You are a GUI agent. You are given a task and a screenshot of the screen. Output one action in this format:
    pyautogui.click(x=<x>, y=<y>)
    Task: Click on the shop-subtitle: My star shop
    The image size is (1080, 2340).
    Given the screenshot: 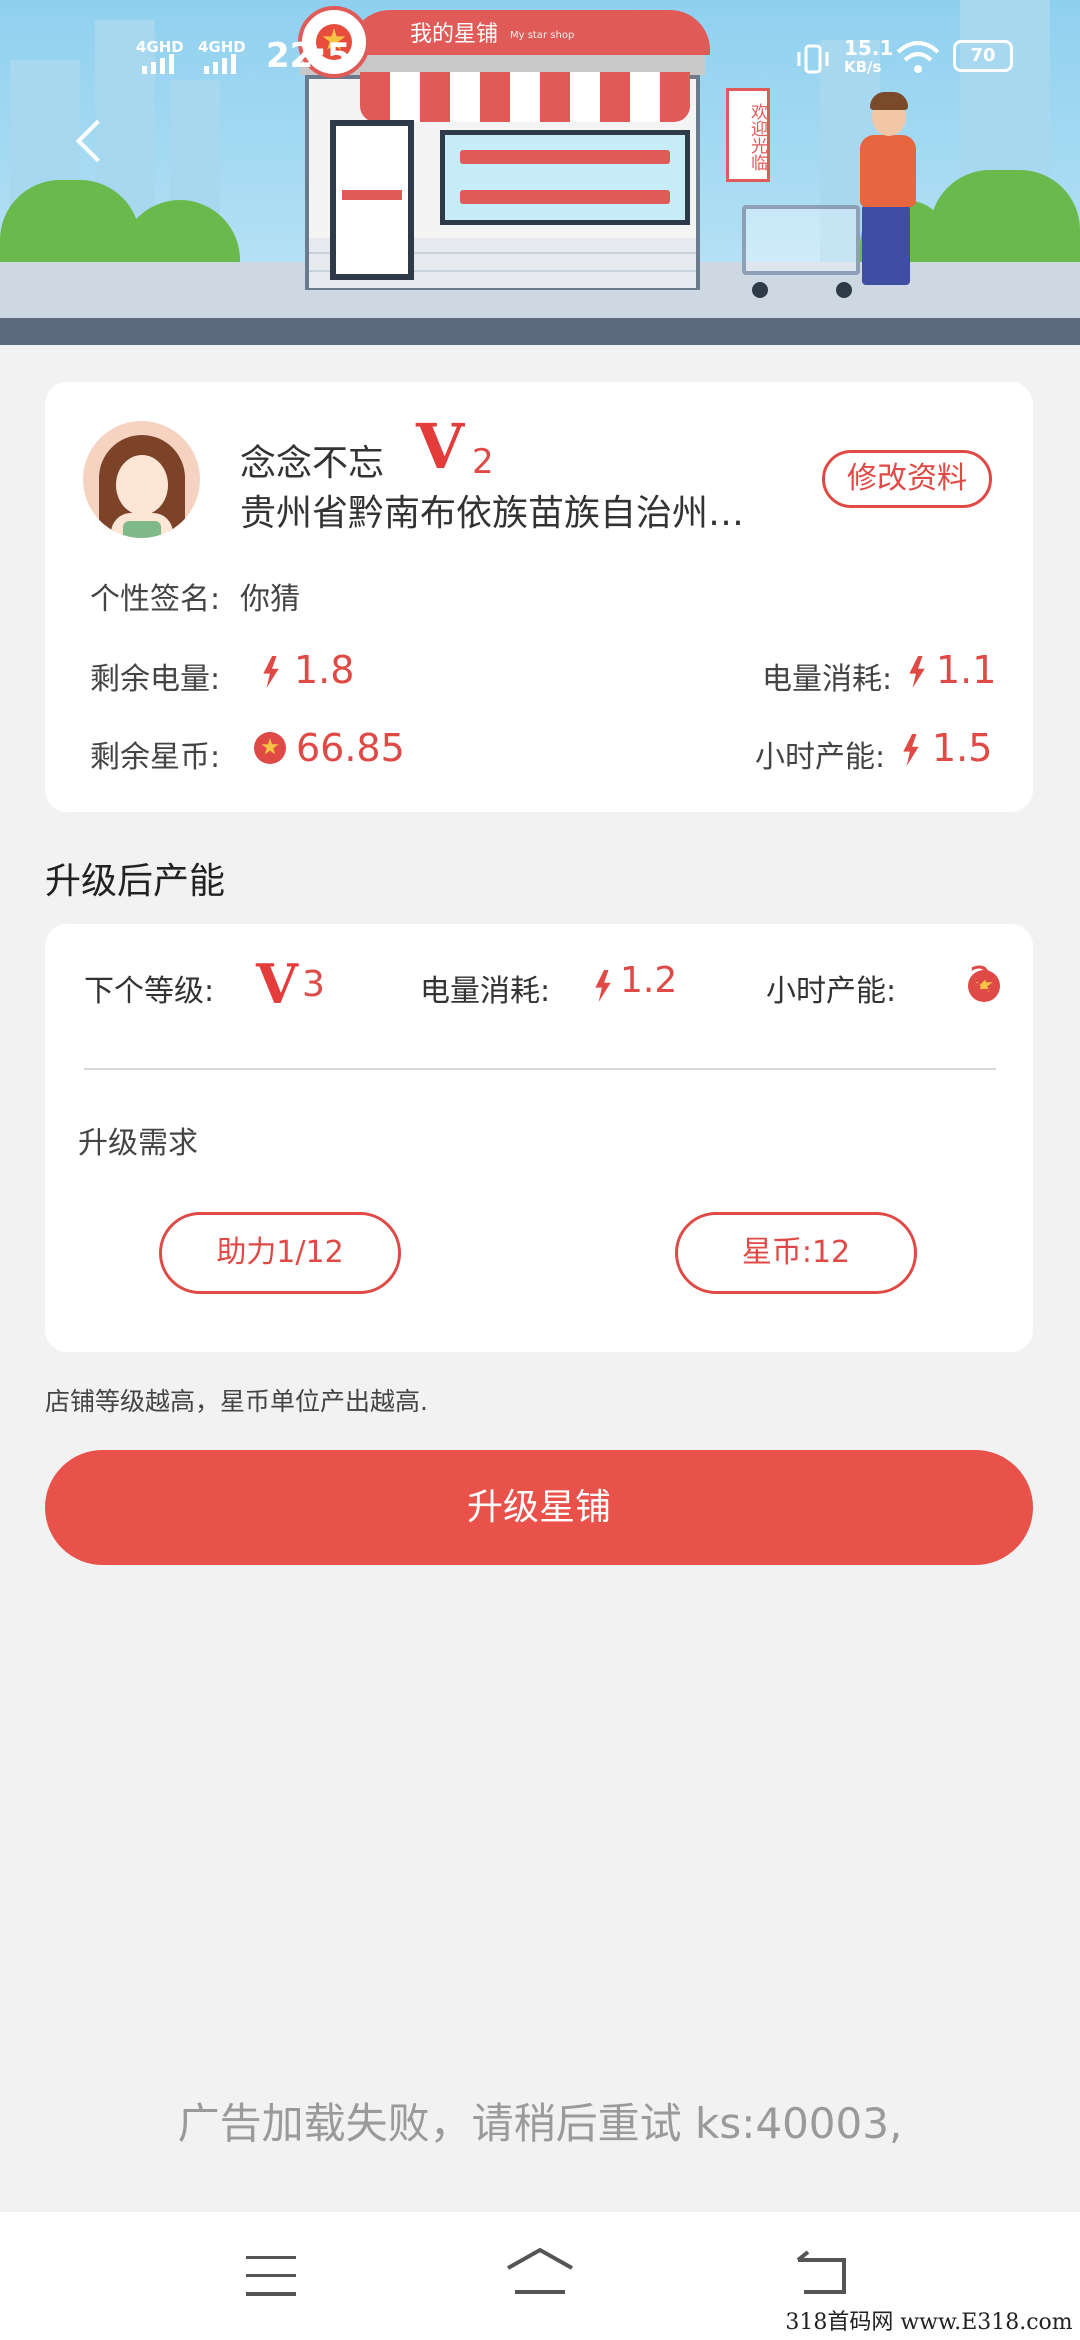 What is the action you would take?
    pyautogui.click(x=542, y=35)
    